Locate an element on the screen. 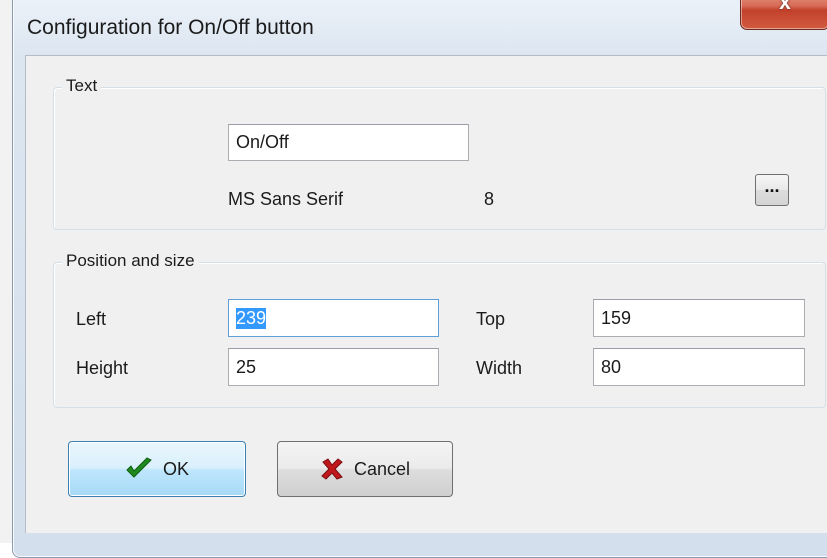  left-input is located at coordinates (333, 318).